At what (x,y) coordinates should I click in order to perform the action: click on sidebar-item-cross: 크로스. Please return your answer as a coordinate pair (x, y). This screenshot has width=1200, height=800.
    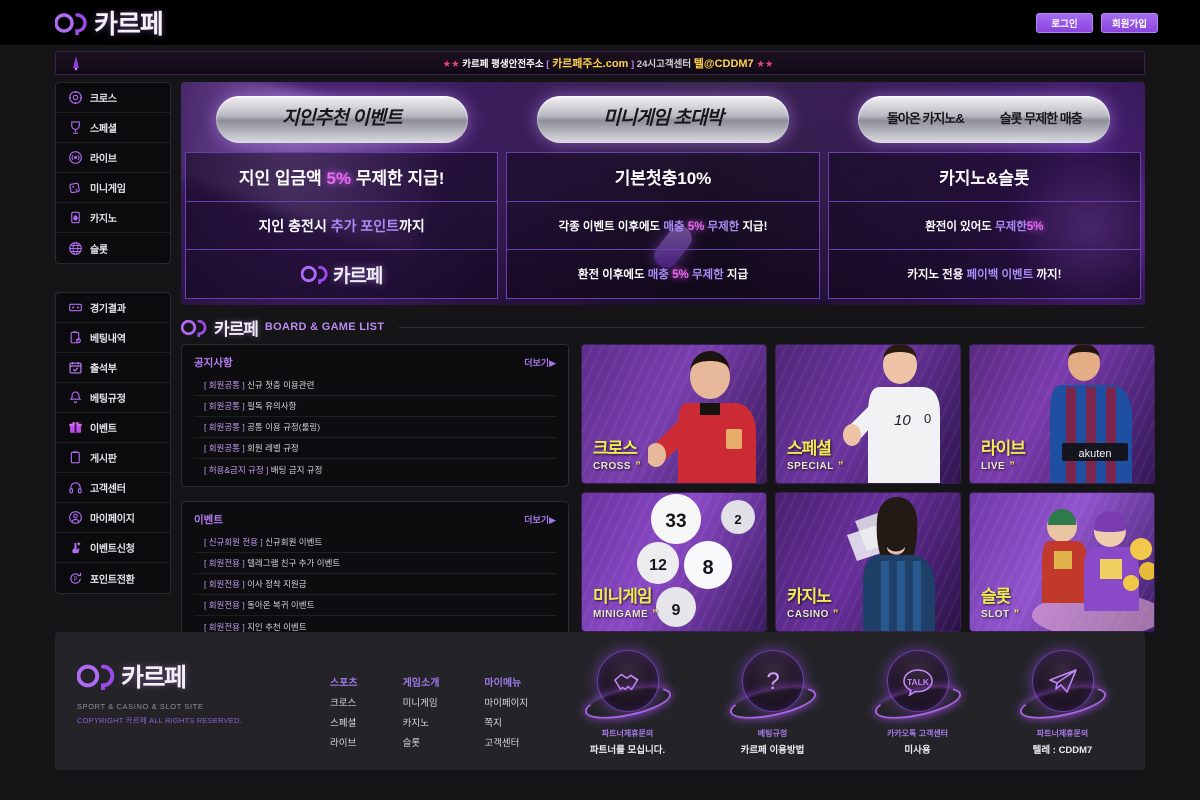
    Looking at the image, I should click on (113, 98).